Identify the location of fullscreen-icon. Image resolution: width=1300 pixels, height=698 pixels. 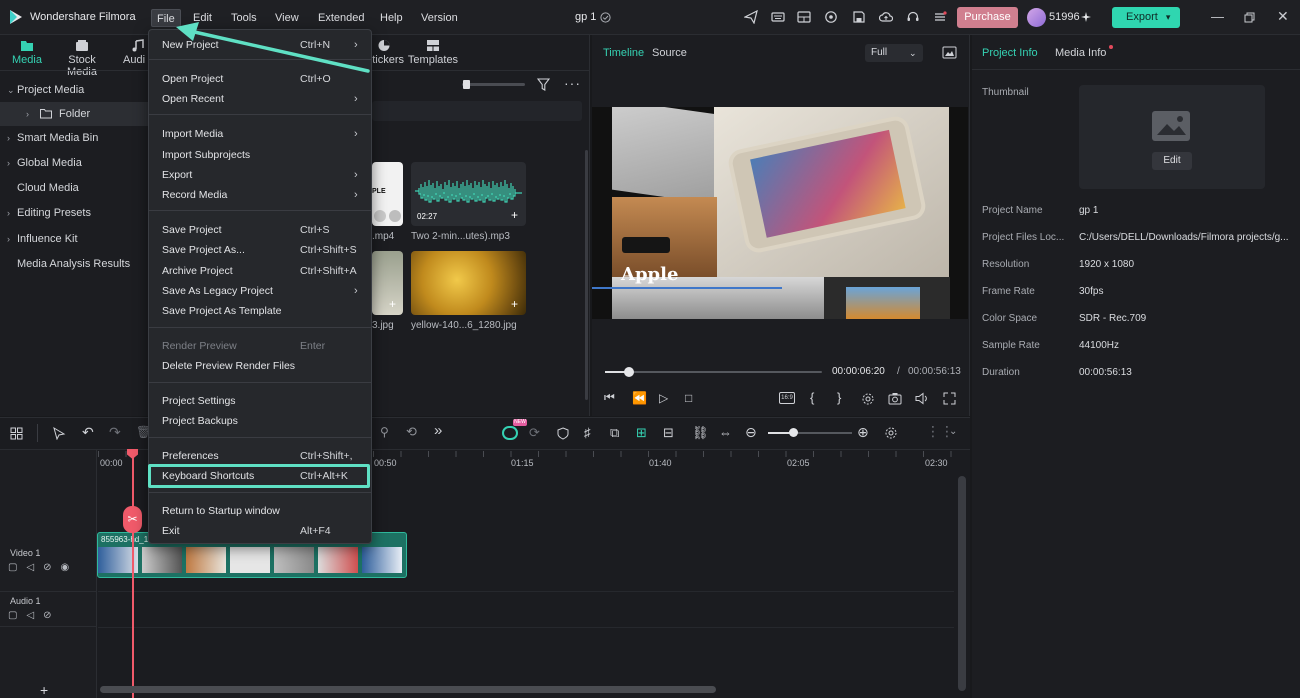
(949, 398).